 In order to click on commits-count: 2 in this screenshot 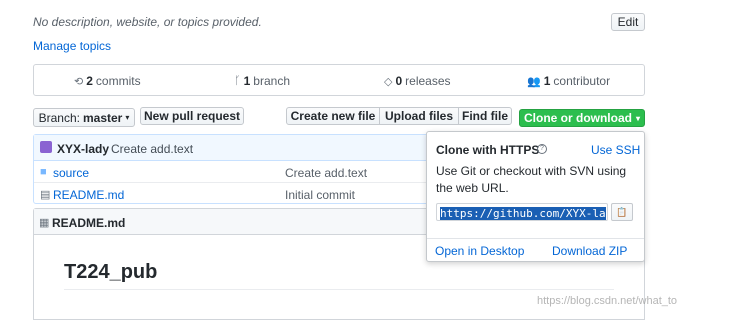, I will do `click(89, 81)`.